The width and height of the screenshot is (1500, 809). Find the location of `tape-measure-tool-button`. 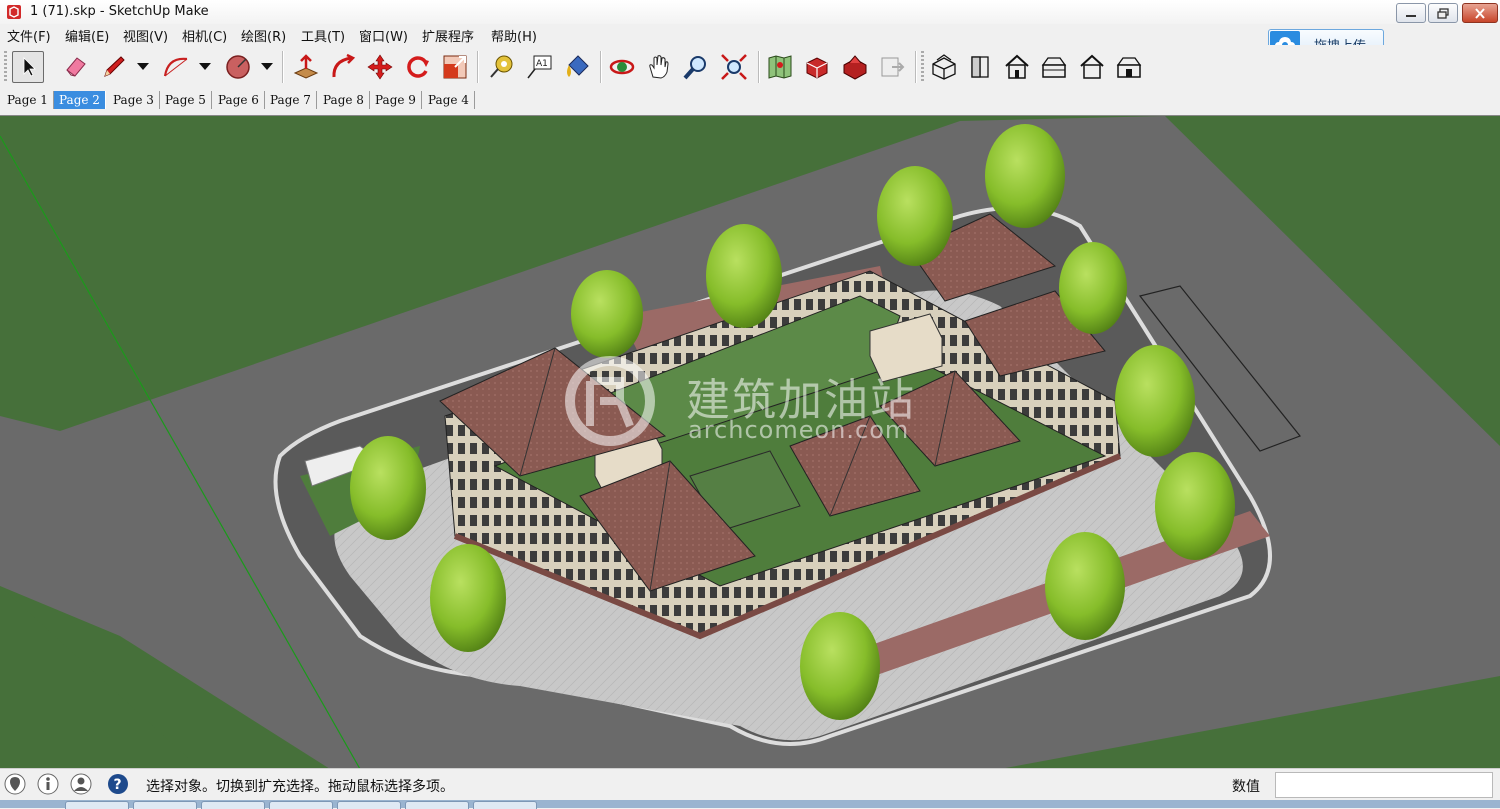

tape-measure-tool-button is located at coordinates (501, 67).